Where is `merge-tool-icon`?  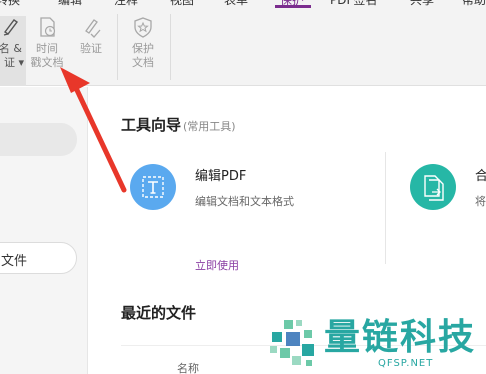
merge-tool-icon is located at coordinates (433, 187).